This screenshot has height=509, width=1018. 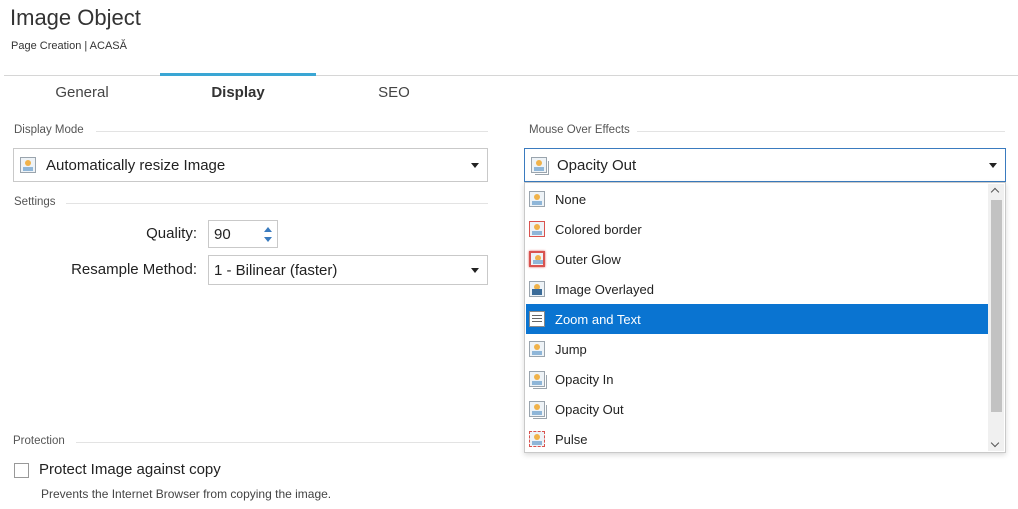 What do you see at coordinates (250, 165) in the screenshot?
I see `display-mode-select: Automatically resize Image` at bounding box center [250, 165].